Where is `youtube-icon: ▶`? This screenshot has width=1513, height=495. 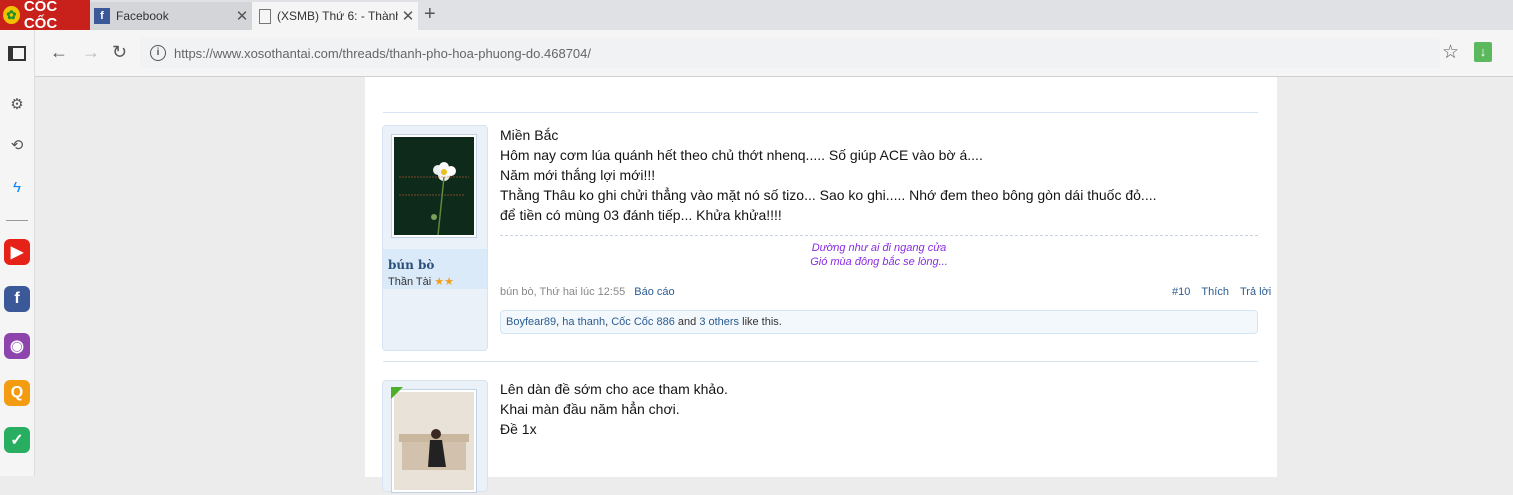 youtube-icon: ▶ is located at coordinates (17, 252).